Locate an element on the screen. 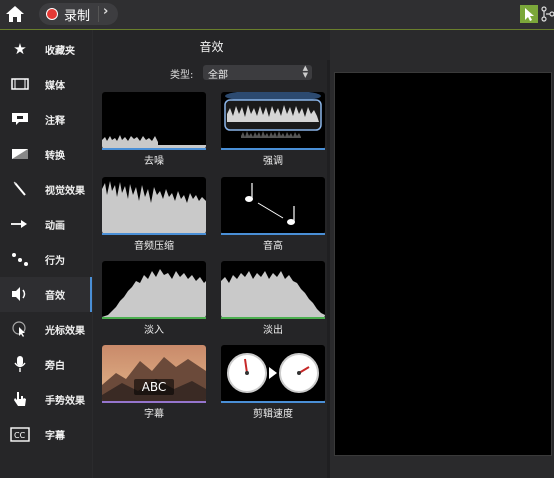 Image resolution: width=554 pixels, height=478 pixels. top-toolbar: 录制 › is located at coordinates (277, 15).